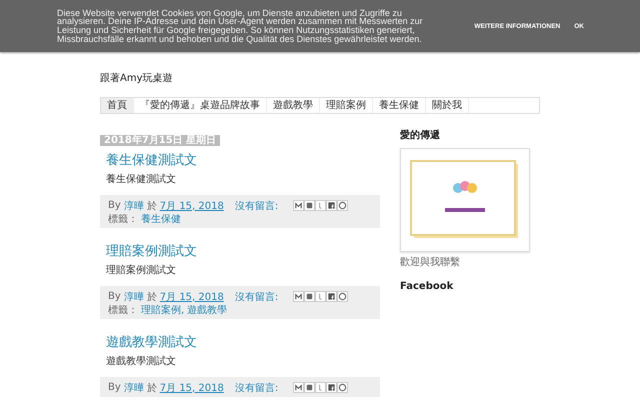  What do you see at coordinates (243, 252) in the screenshot?
I see `post-title: 理賠案例測試文` at bounding box center [243, 252].